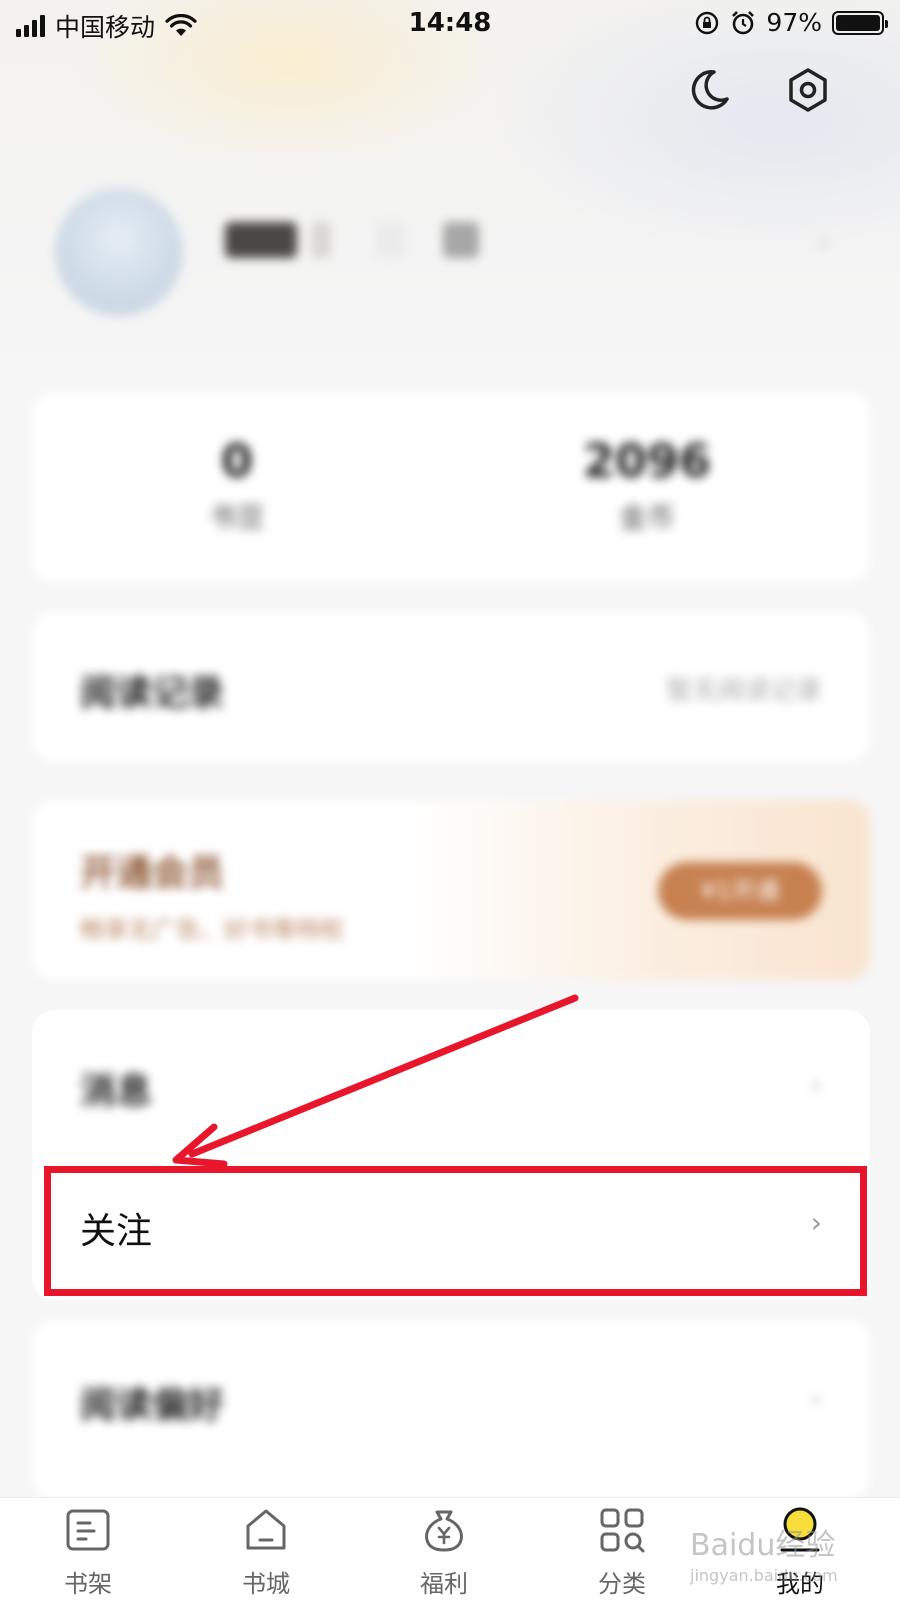  I want to click on battery-percent: 97%, so click(794, 22).